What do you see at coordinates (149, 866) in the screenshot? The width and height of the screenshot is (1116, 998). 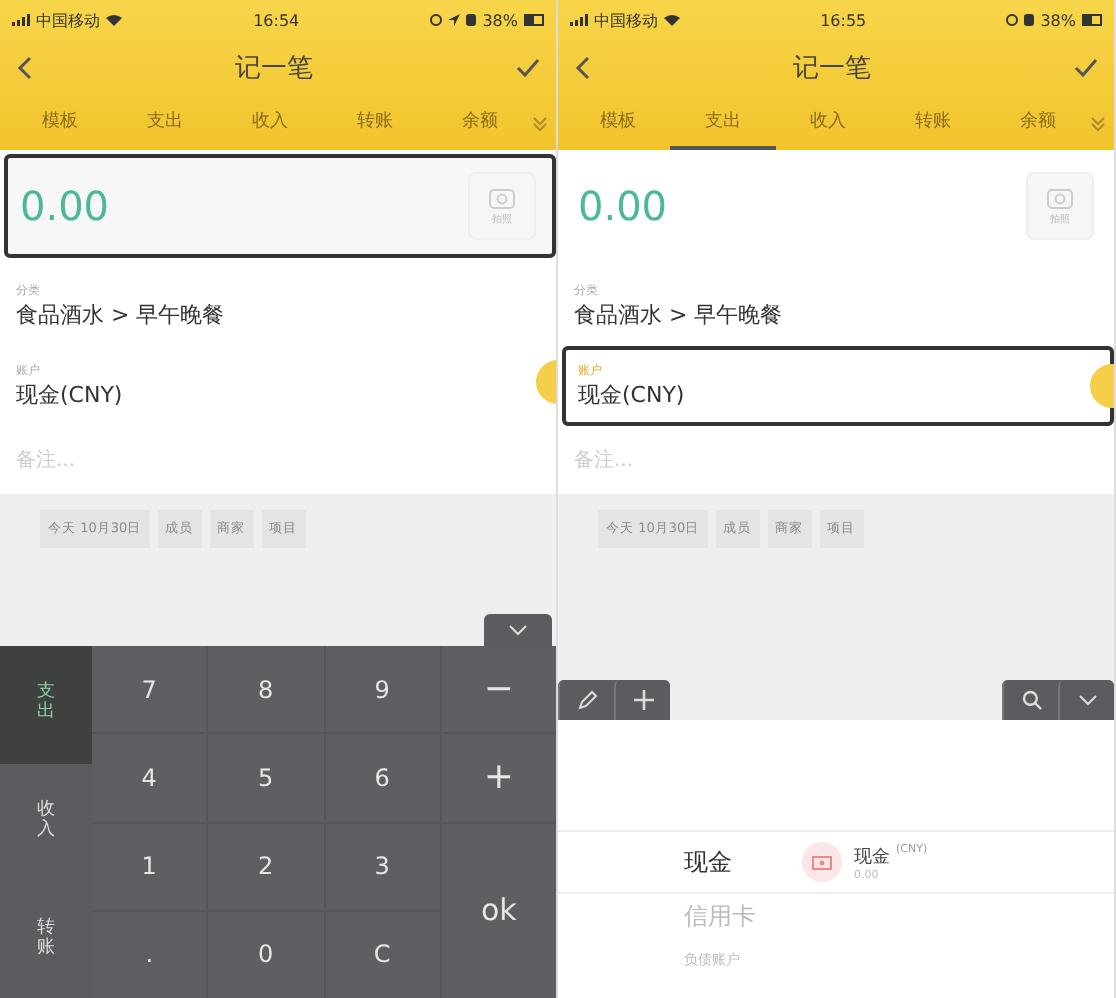 I see `keypad-key: 1` at bounding box center [149, 866].